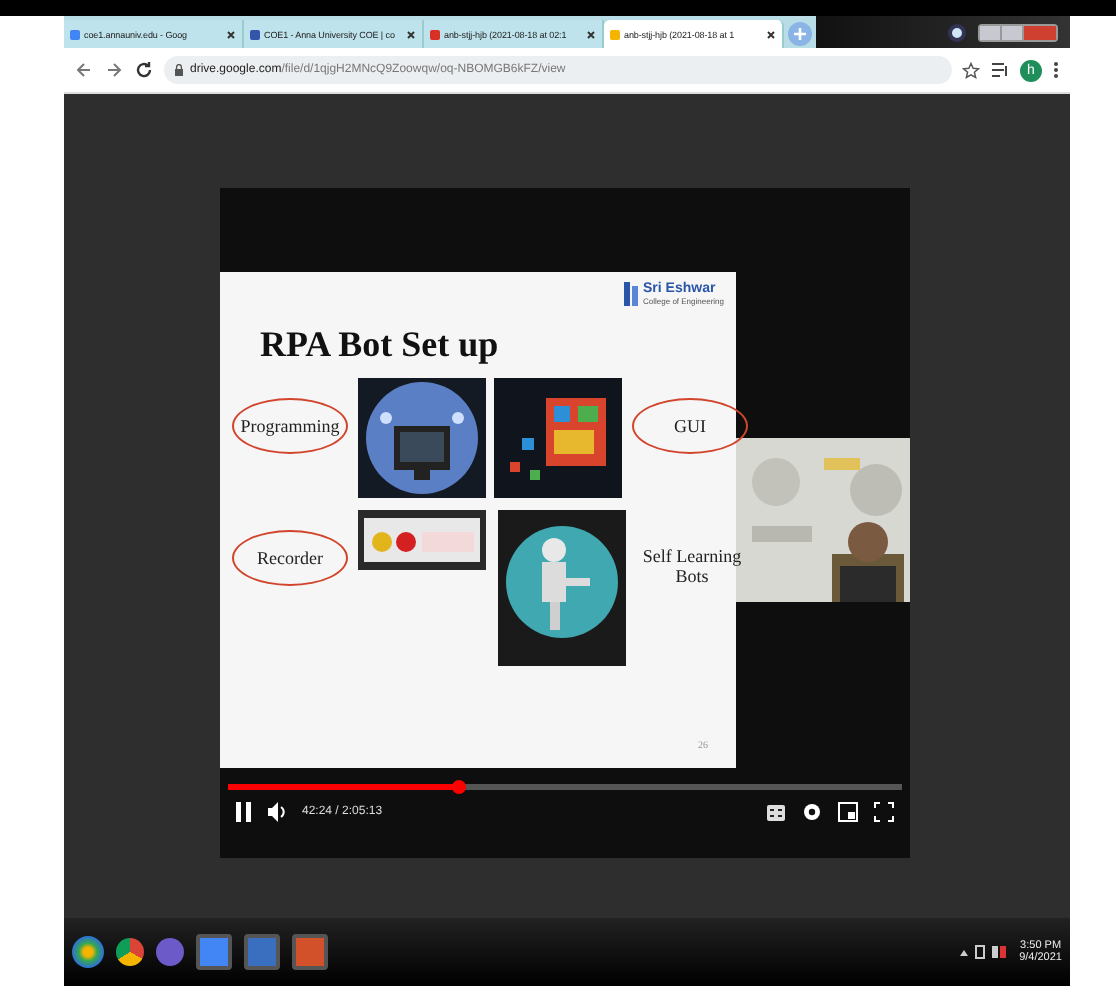 The height and width of the screenshot is (988, 1116). What do you see at coordinates (84, 70) in the screenshot?
I see `back-icon` at bounding box center [84, 70].